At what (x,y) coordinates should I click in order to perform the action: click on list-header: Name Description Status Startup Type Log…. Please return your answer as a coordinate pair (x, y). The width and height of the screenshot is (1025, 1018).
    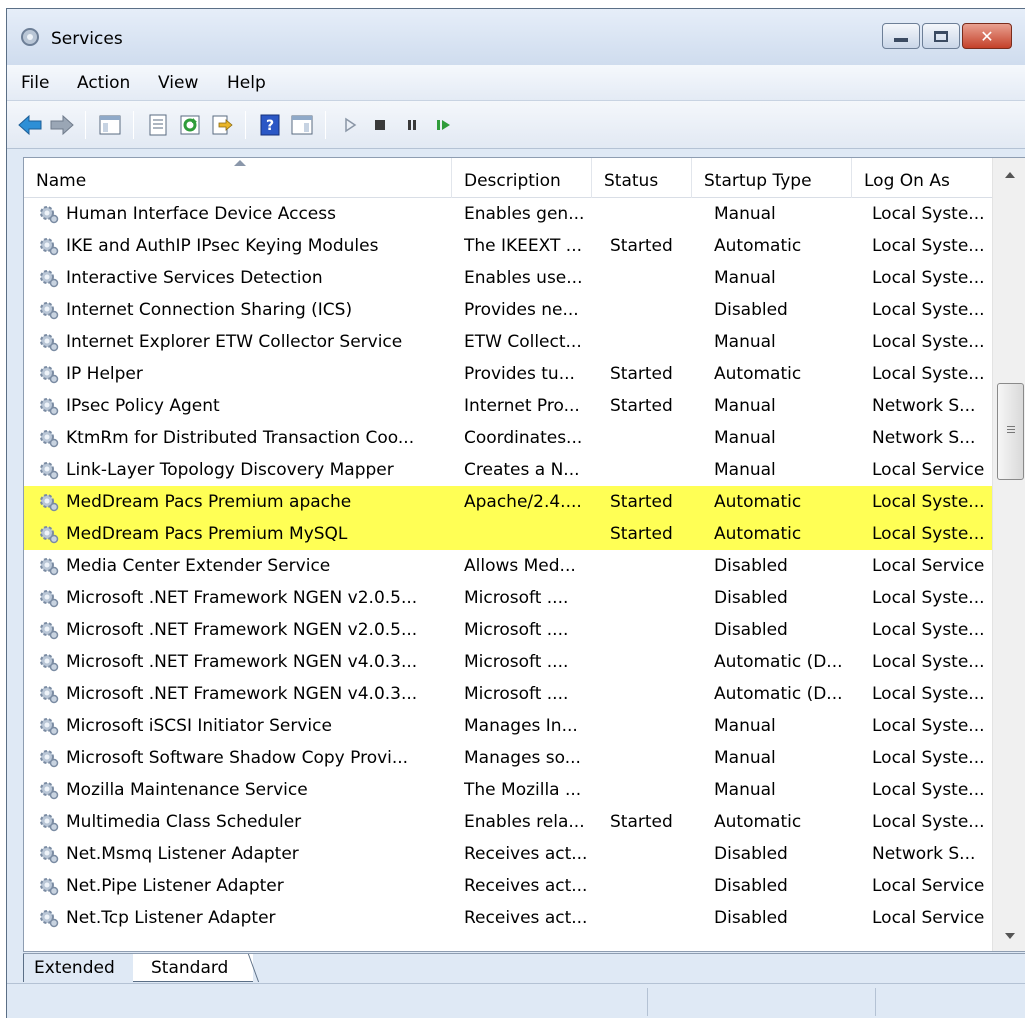
    Looking at the image, I should click on (508, 178).